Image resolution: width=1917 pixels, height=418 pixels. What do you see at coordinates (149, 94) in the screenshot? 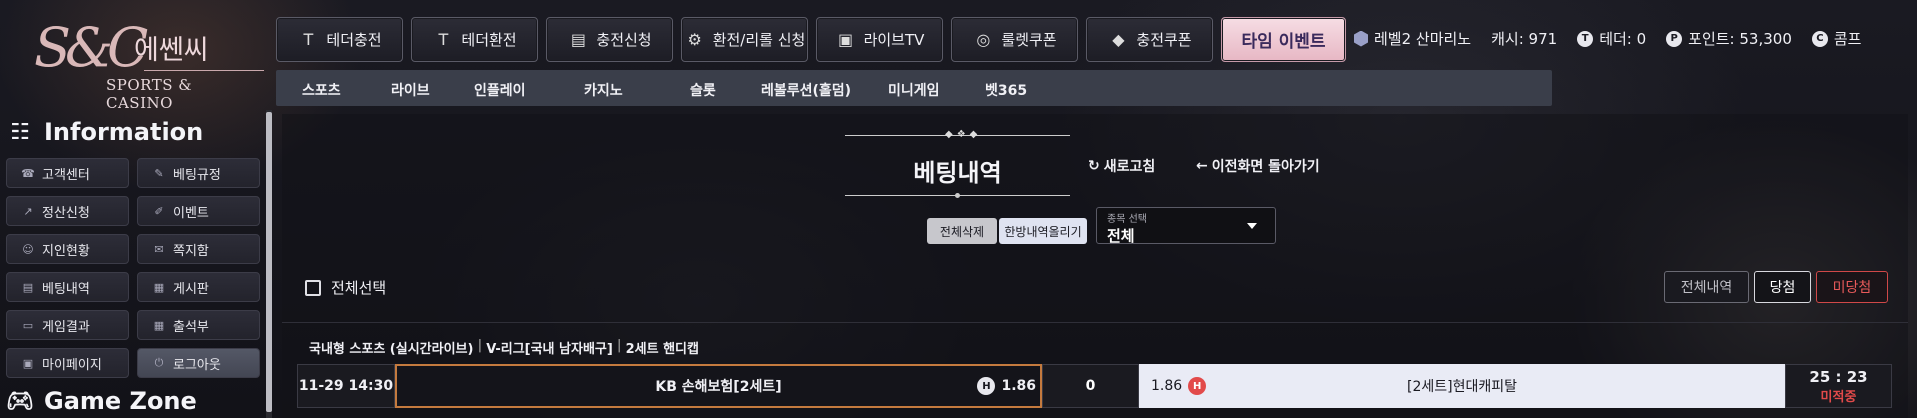
I see `logo-subtitle: SPORTS & CASINO` at bounding box center [149, 94].